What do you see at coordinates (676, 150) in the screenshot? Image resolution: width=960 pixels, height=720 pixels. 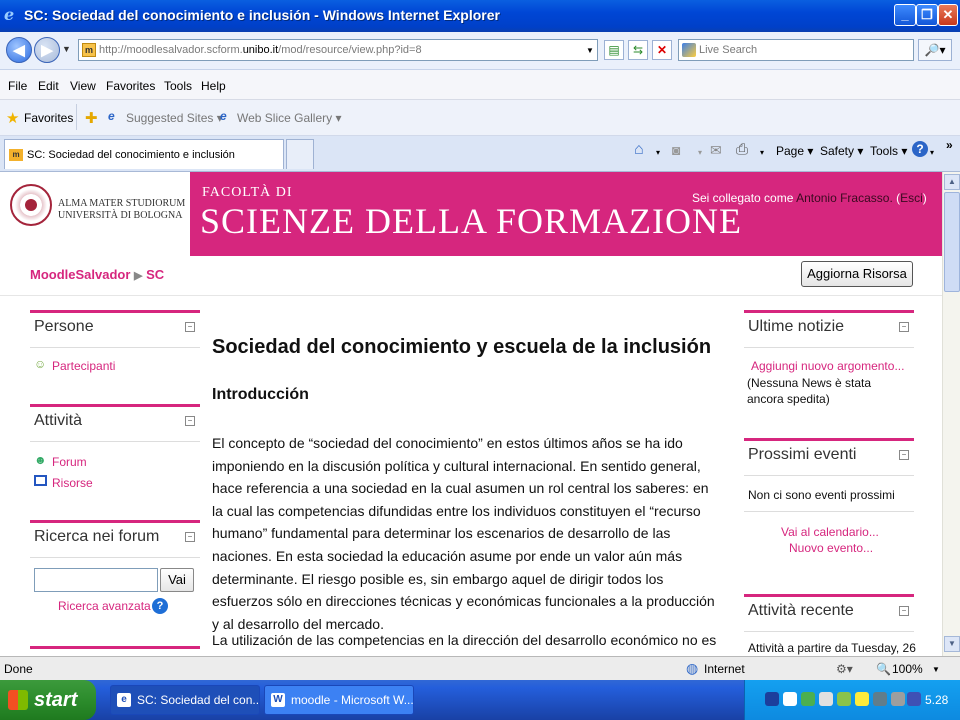 I see `feeds-icon: ◙` at bounding box center [676, 150].